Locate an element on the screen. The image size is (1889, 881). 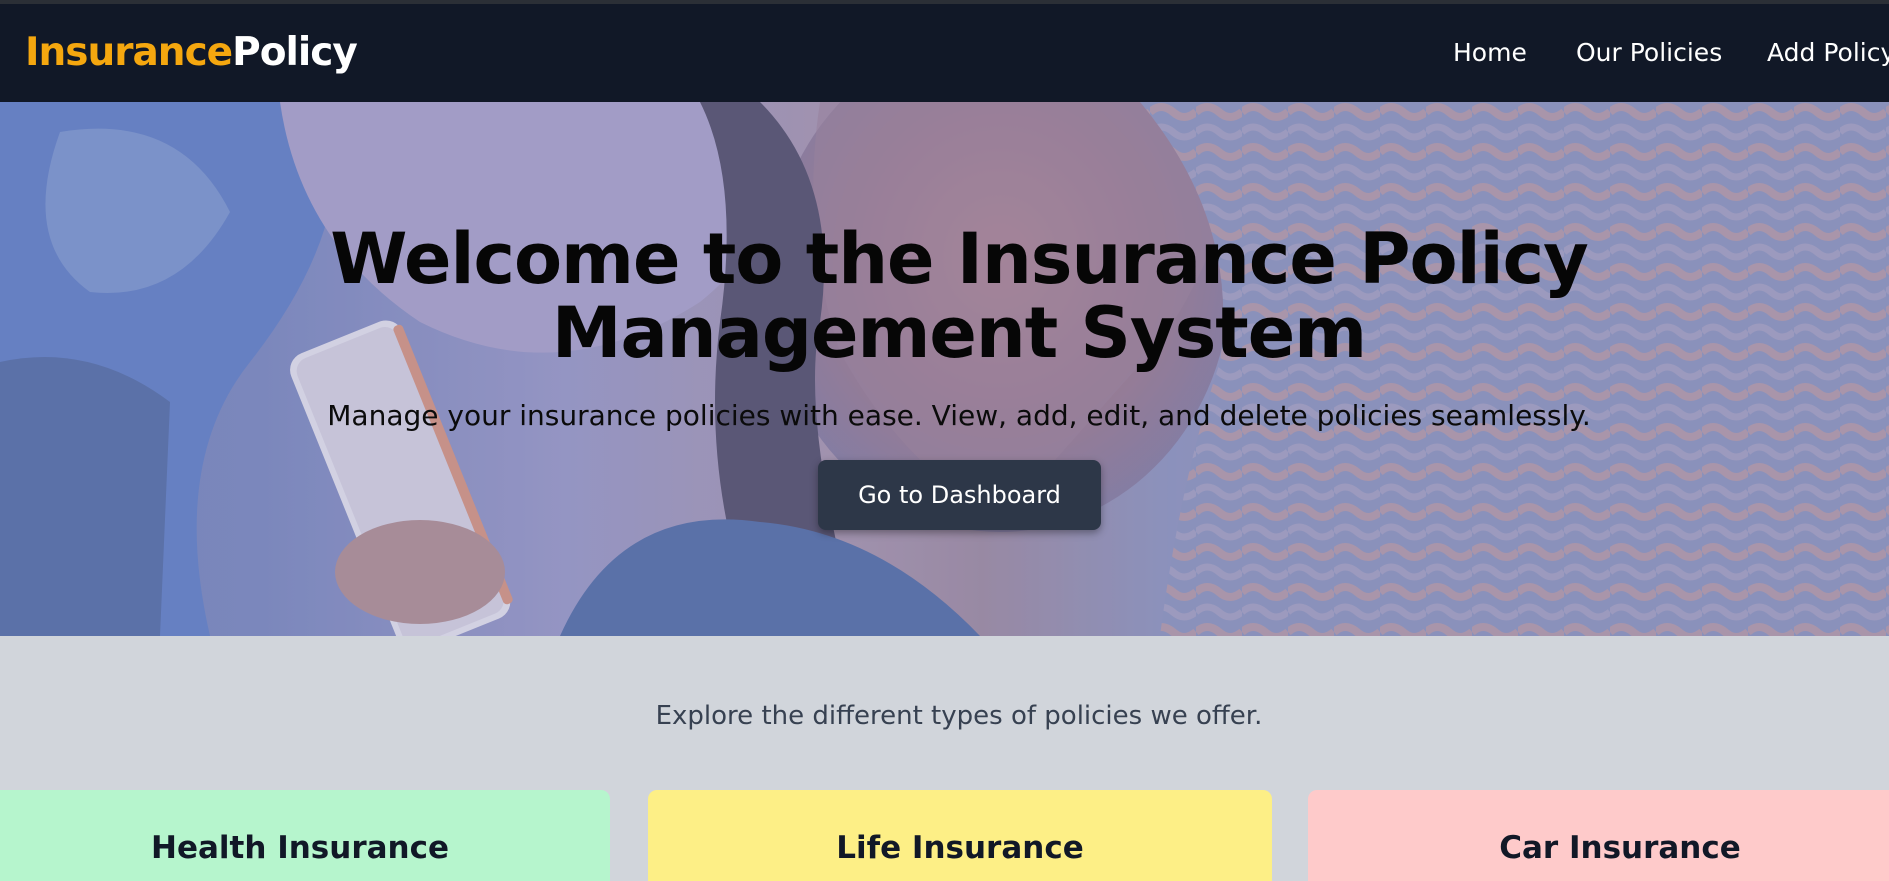
nav-link-home: Home is located at coordinates (1490, 52).